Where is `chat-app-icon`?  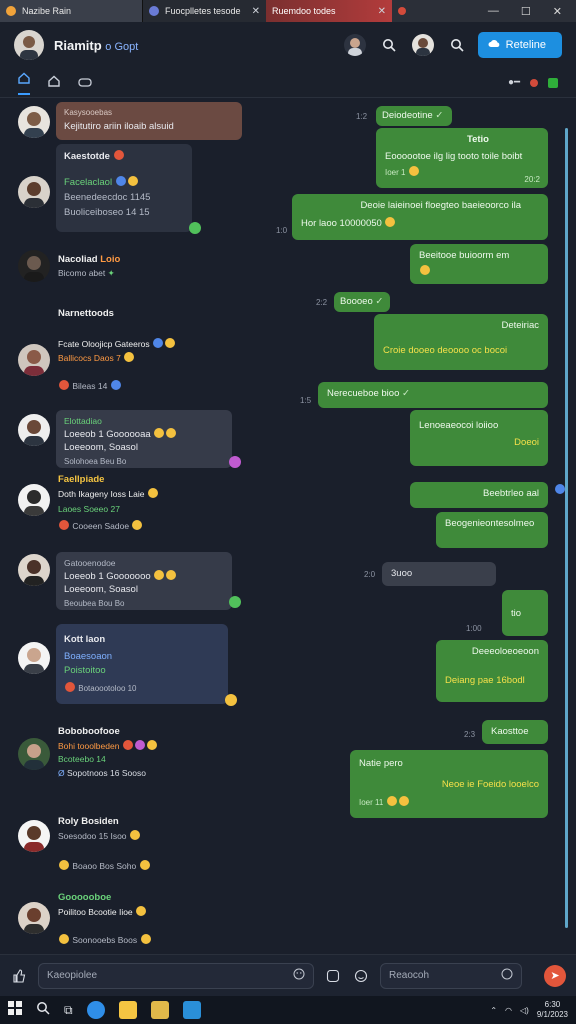
chat-app-icon is located at coordinates (127, 1010).